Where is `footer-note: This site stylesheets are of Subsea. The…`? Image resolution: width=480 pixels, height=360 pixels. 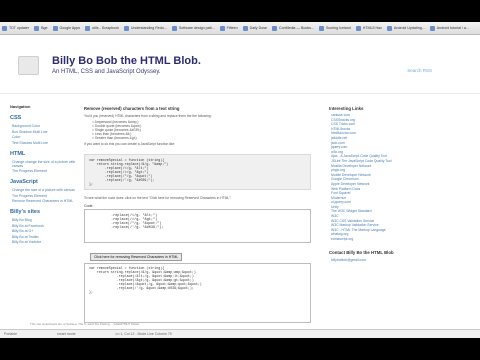 footer-note: This site stylesheets are of Subsea. The… is located at coordinates (85, 324).